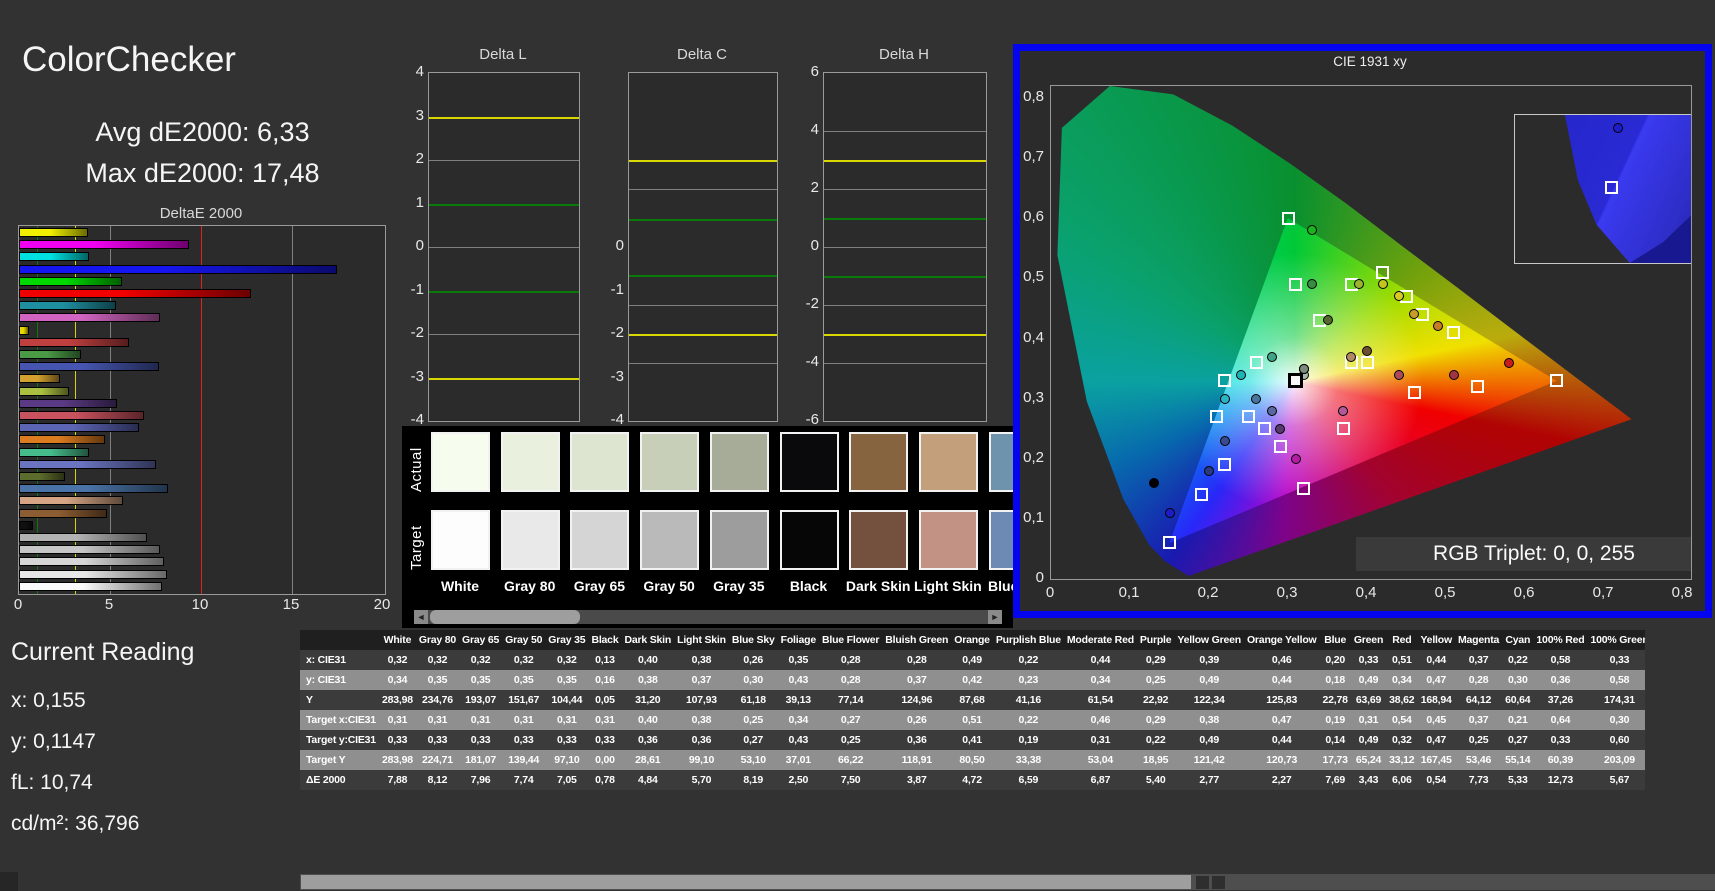  Describe the element at coordinates (1368, 700) in the screenshot. I see `cell: 63,69` at that location.